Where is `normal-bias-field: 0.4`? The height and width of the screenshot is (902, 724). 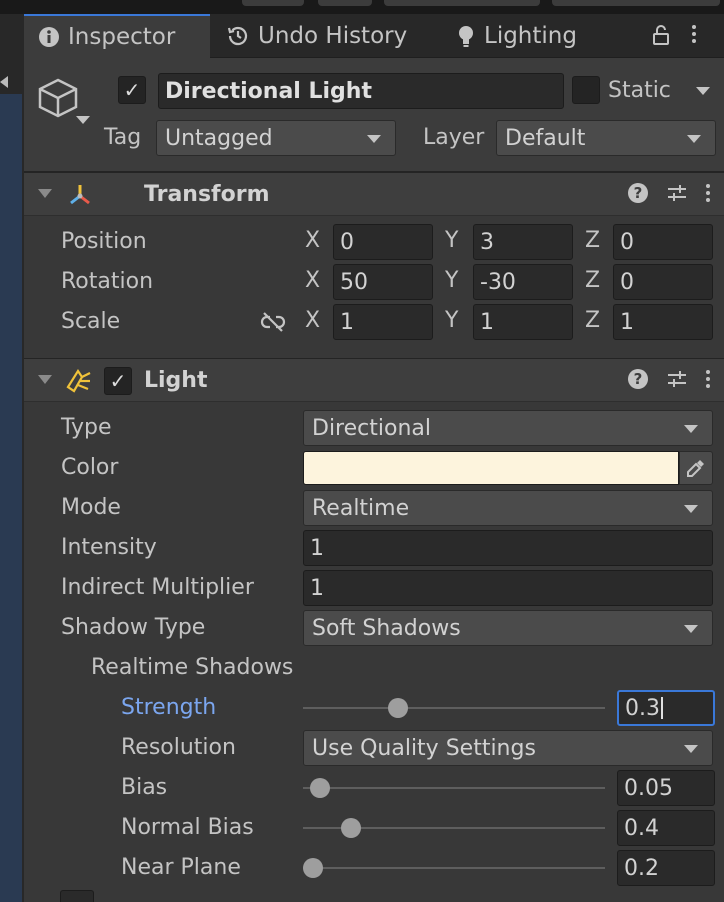
normal-bias-field: 0.4 is located at coordinates (666, 828).